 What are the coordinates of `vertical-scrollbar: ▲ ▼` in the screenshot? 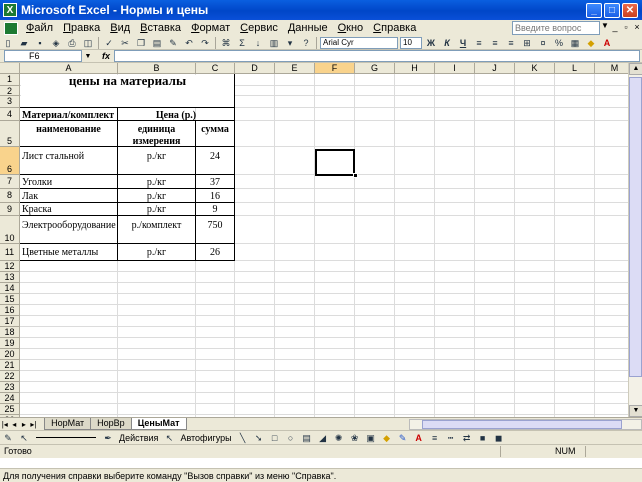 It's located at (635, 240).